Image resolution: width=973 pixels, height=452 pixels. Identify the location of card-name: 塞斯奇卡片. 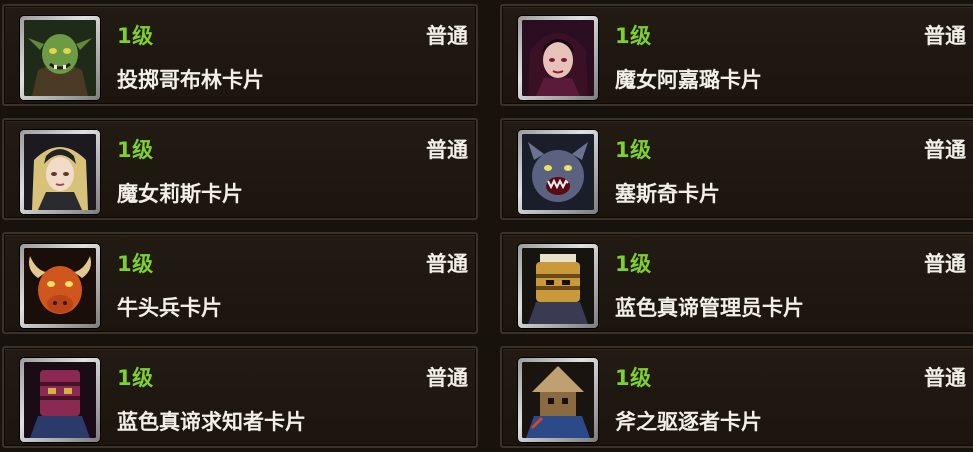
(667, 194).